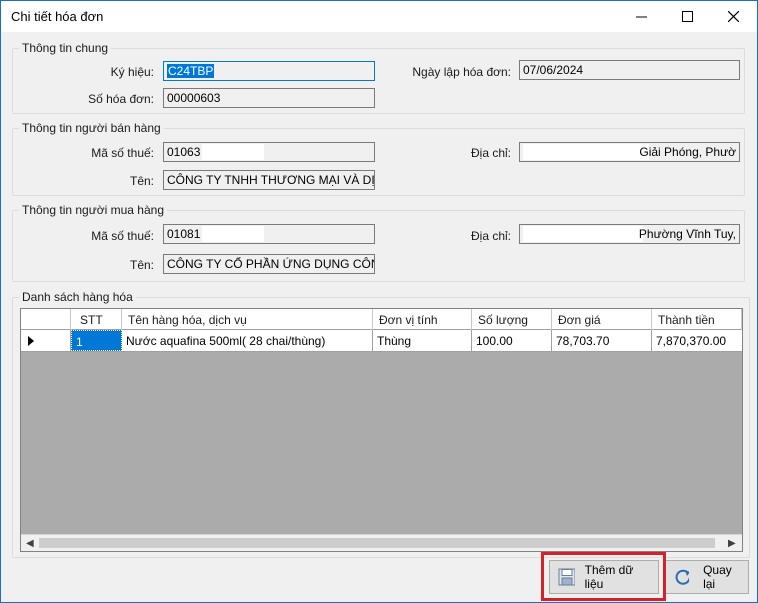  Describe the element at coordinates (31, 341) in the screenshot. I see `current-row-arrow-icon` at that location.